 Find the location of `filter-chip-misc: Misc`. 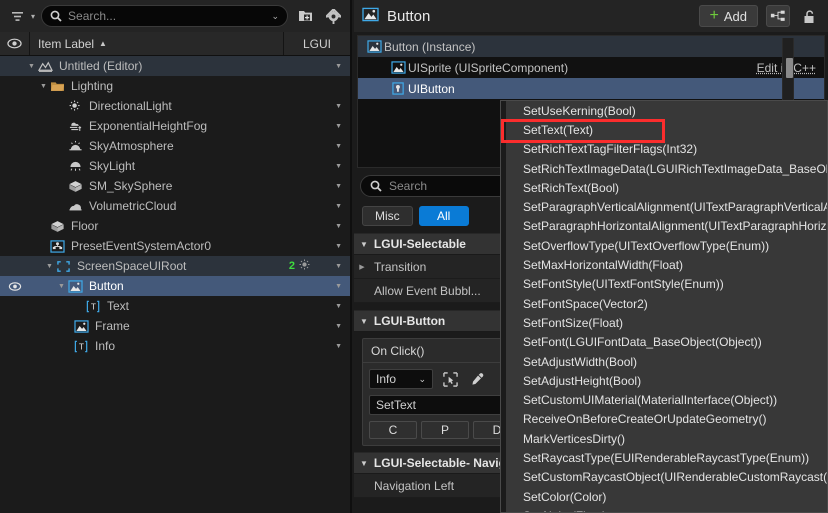

filter-chip-misc: Misc is located at coordinates (387, 216).